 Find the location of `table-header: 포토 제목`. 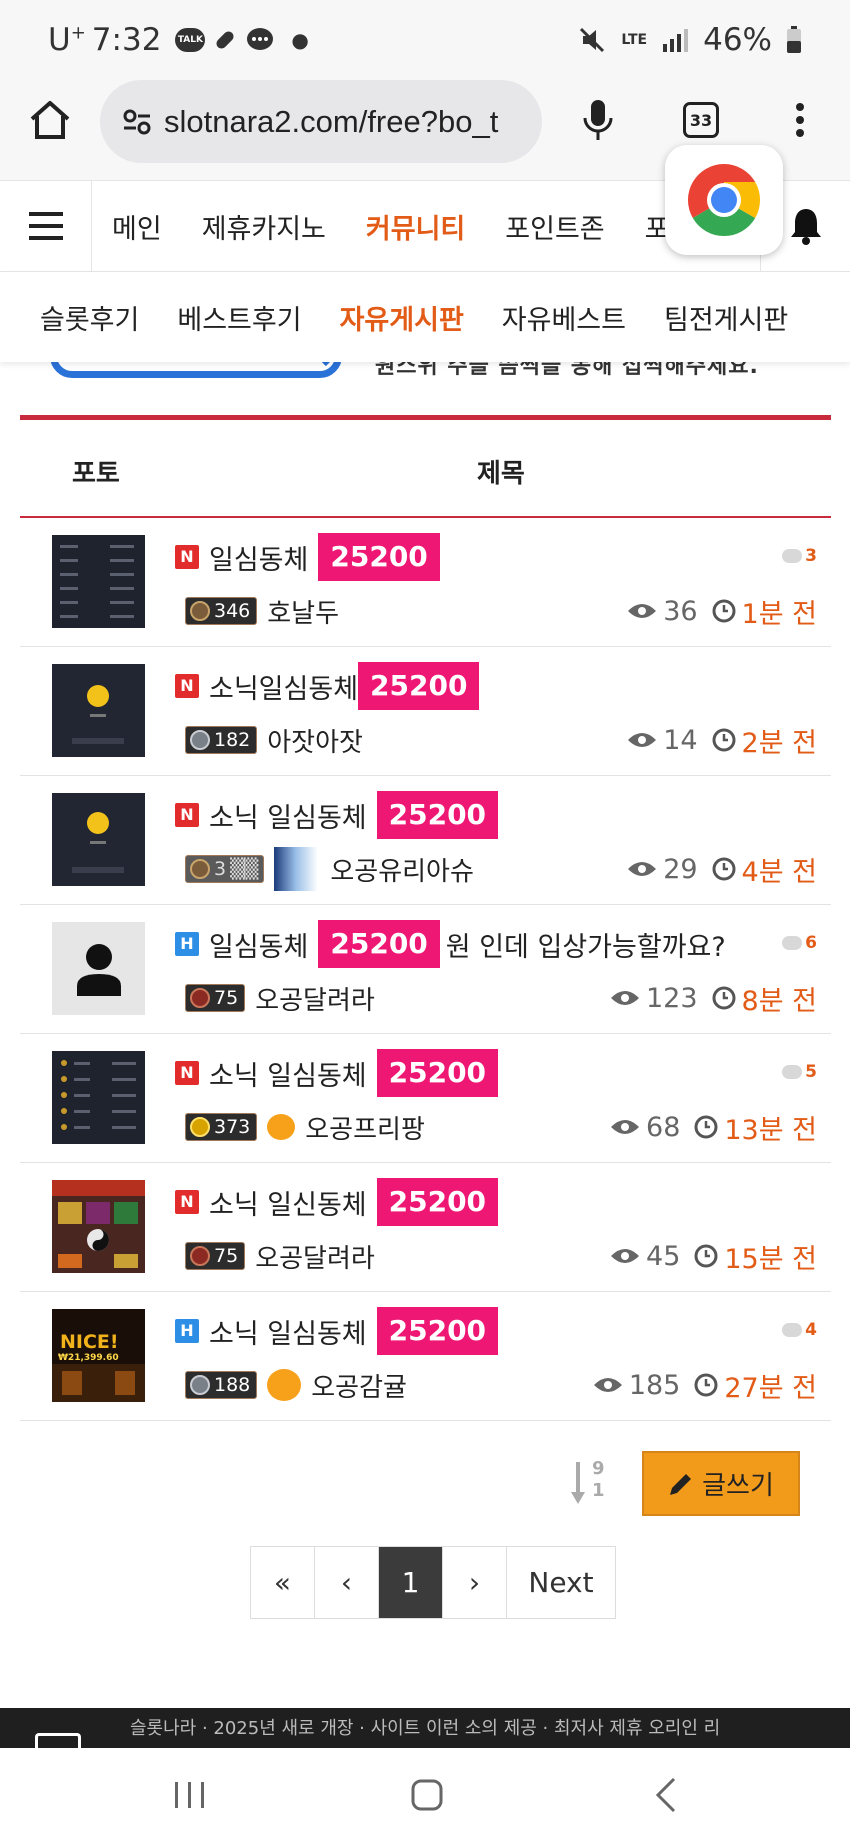

table-header: 포토 제목 is located at coordinates (425, 469).